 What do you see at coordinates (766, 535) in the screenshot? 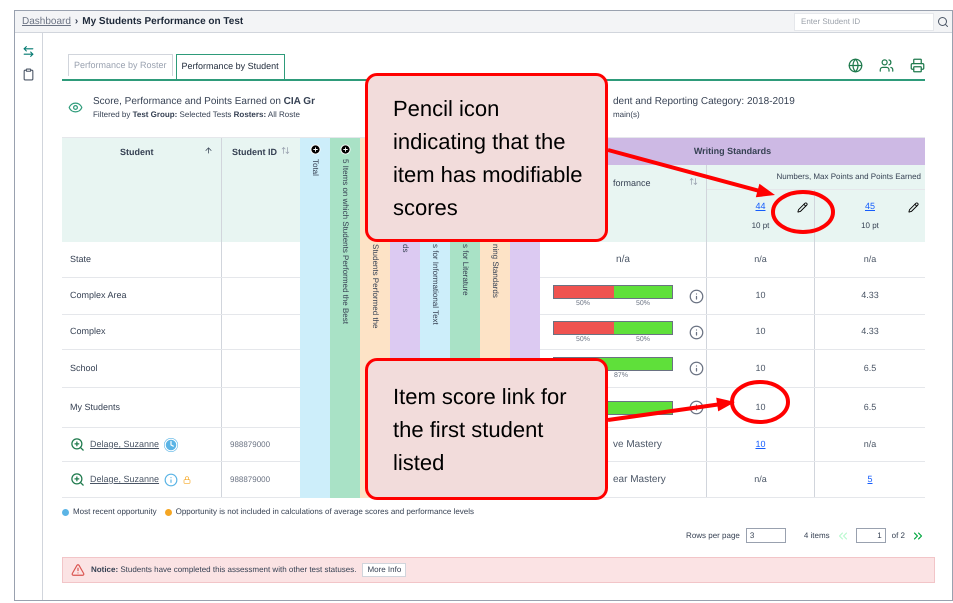
I see `rows-per-page-field: 3` at bounding box center [766, 535].